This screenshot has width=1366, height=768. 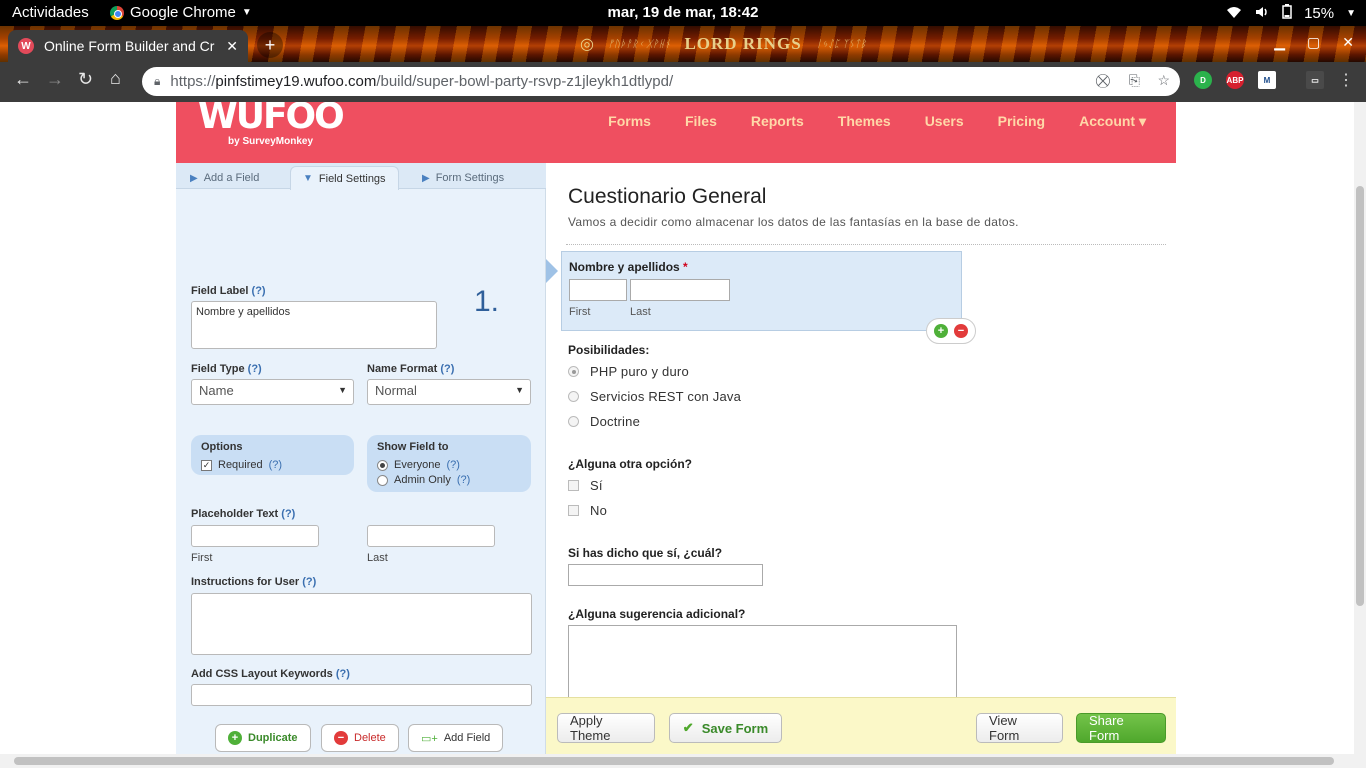 What do you see at coordinates (1103, 80) in the screenshot?
I see `blocked-popup-icon: ⛒` at bounding box center [1103, 80].